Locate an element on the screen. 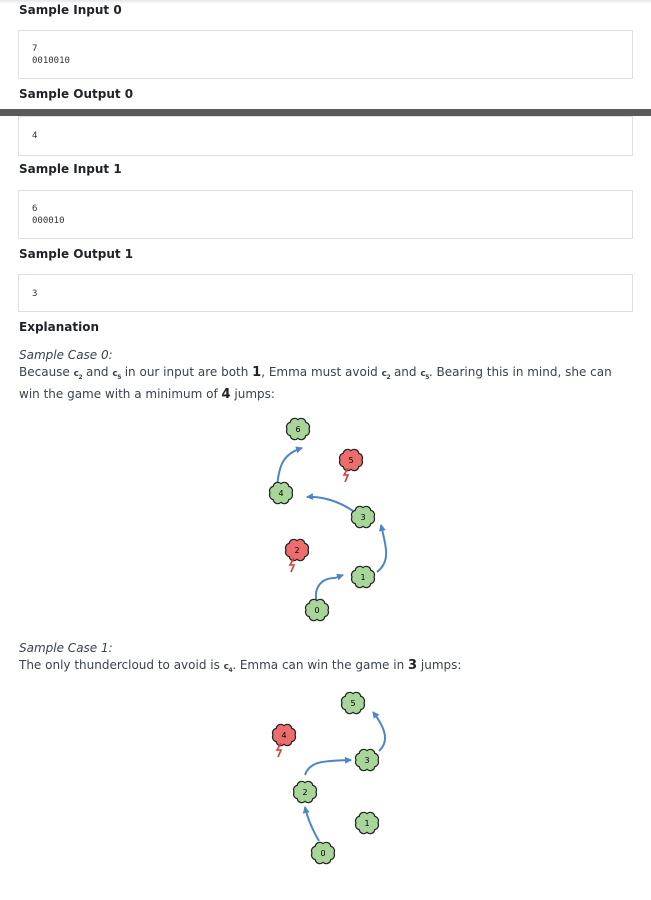  sample-input-1-text: 6 000010 is located at coordinates (48, 215).